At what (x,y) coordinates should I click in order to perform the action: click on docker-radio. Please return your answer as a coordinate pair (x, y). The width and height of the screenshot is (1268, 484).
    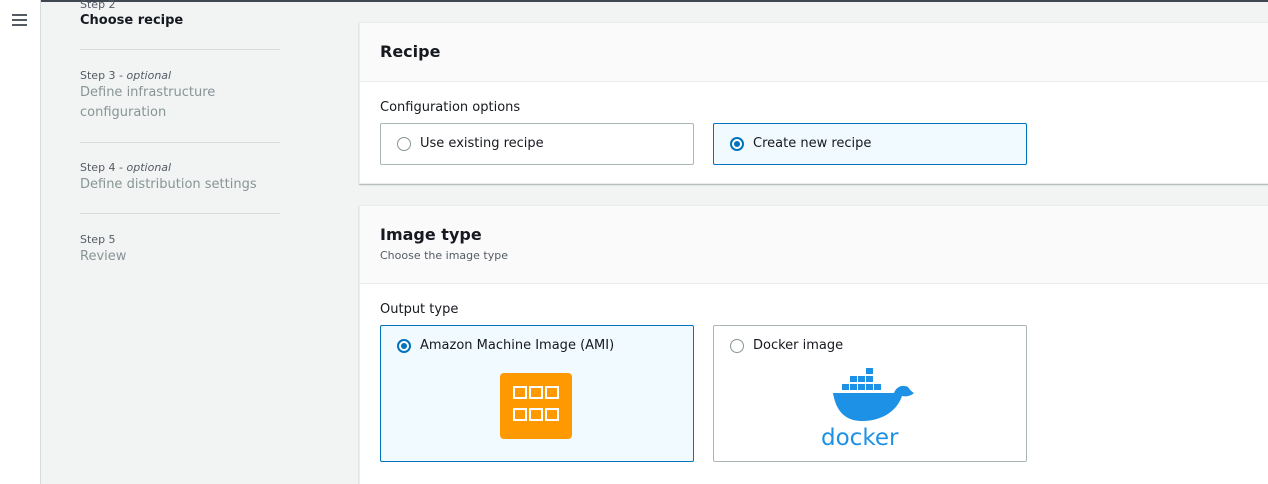
    Looking at the image, I should click on (737, 346).